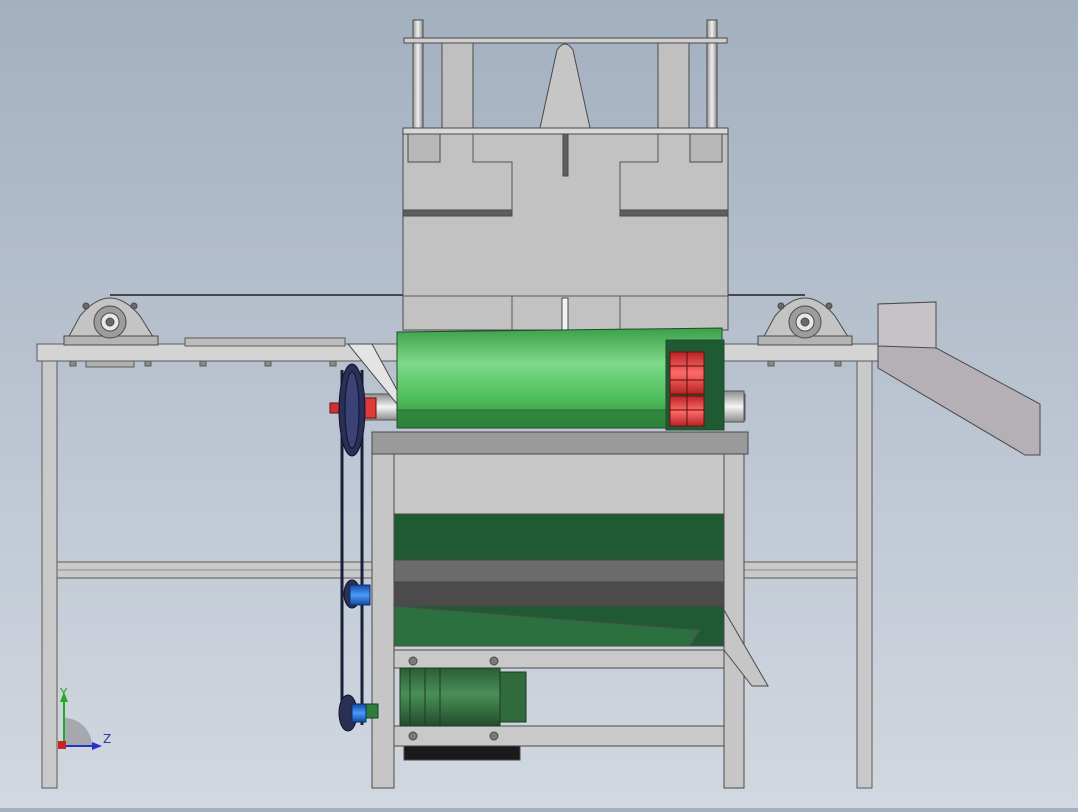  Describe the element at coordinates (335, 408) in the screenshot. I see `shaft-red-cap-left` at that location.